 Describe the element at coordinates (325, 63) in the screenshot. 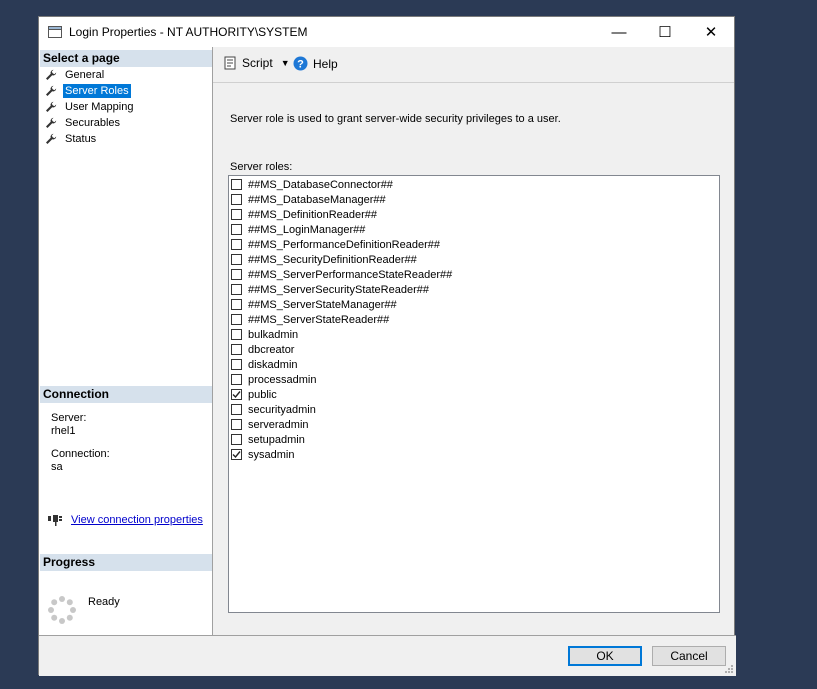

I see `help-label: Help` at that location.